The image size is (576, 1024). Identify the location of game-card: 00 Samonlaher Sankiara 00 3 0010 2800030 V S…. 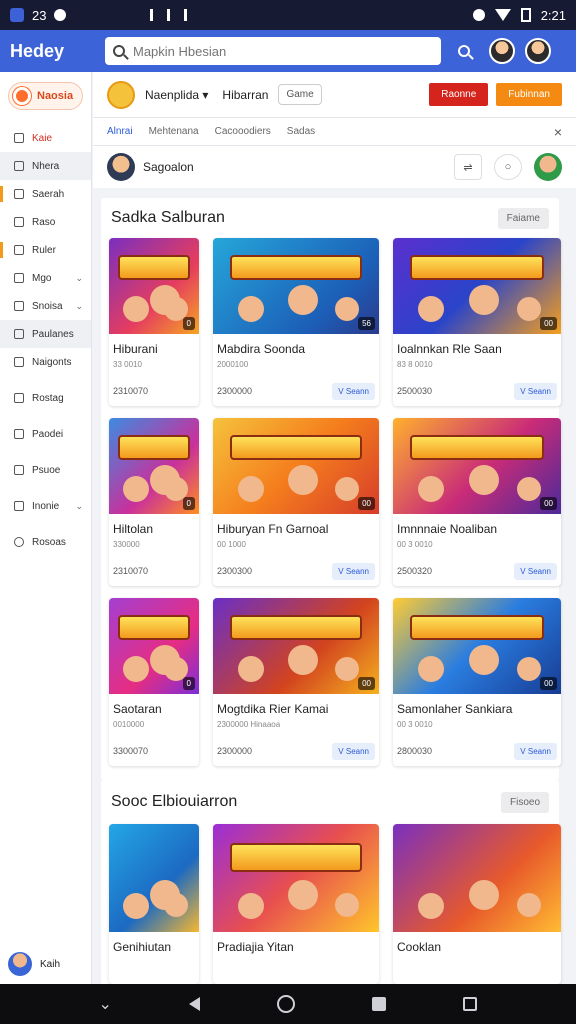
(477, 682).